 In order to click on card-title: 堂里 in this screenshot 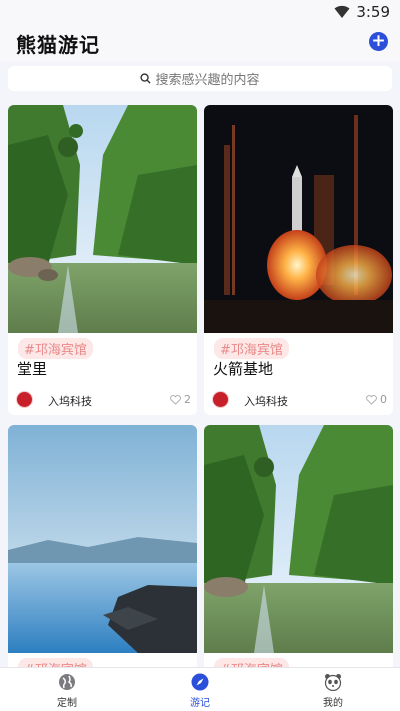, I will do `click(32, 369)`.